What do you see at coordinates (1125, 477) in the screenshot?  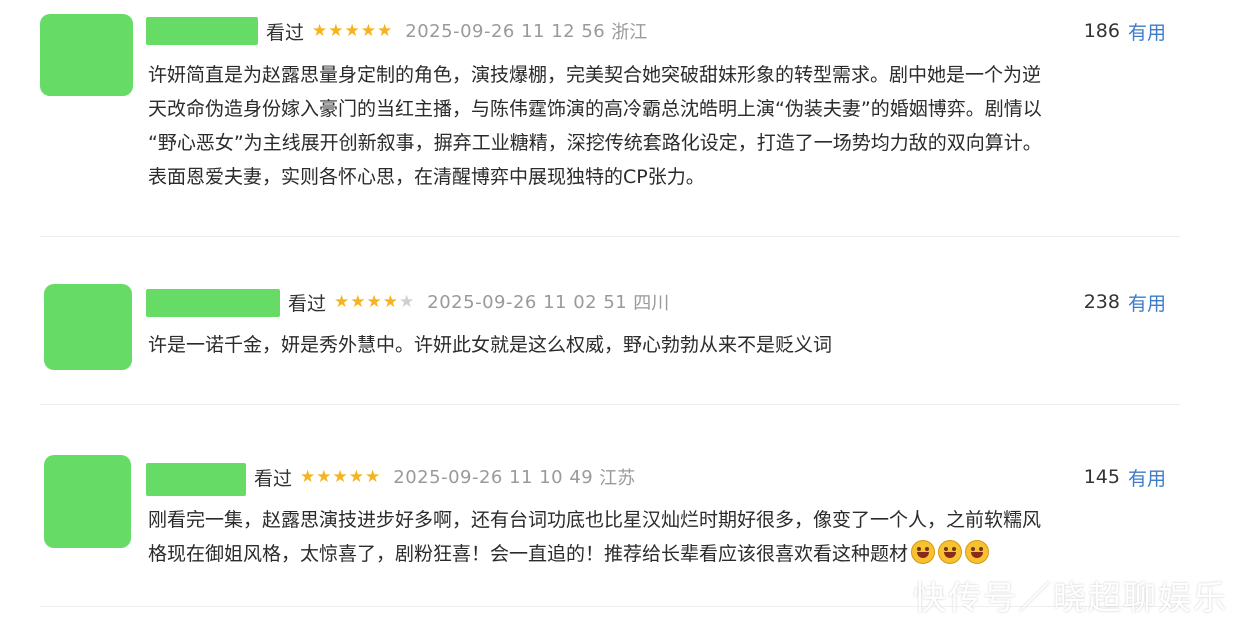 I see `useful-vote: 145 有用` at bounding box center [1125, 477].